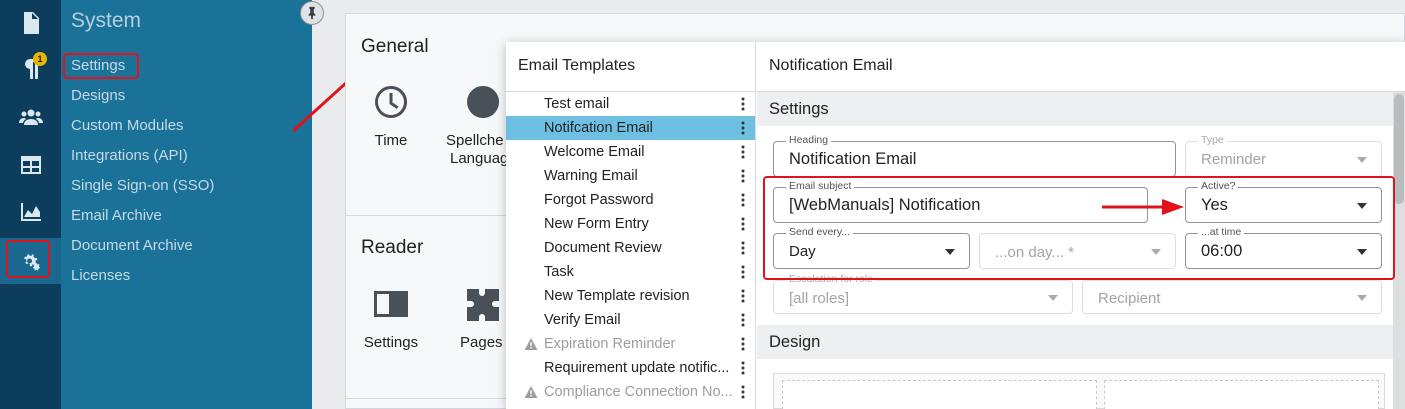 This screenshot has height=409, width=1405. I want to click on template-list-item-label: Warning Email, so click(591, 176).